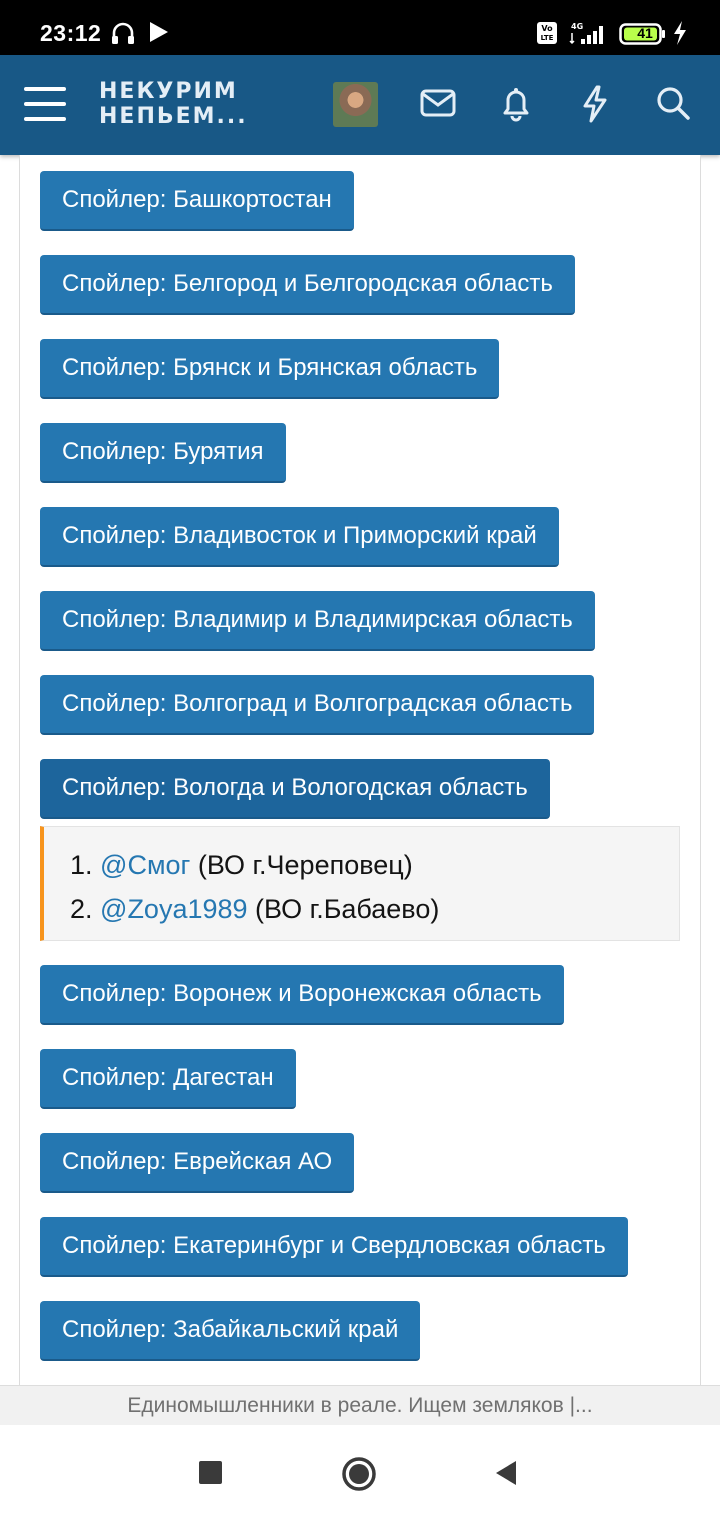 This screenshot has width=720, height=1520. What do you see at coordinates (299, 537) in the screenshot?
I see `spoiler-vladivostok: Спойлер: Владивосток и Приморский край` at bounding box center [299, 537].